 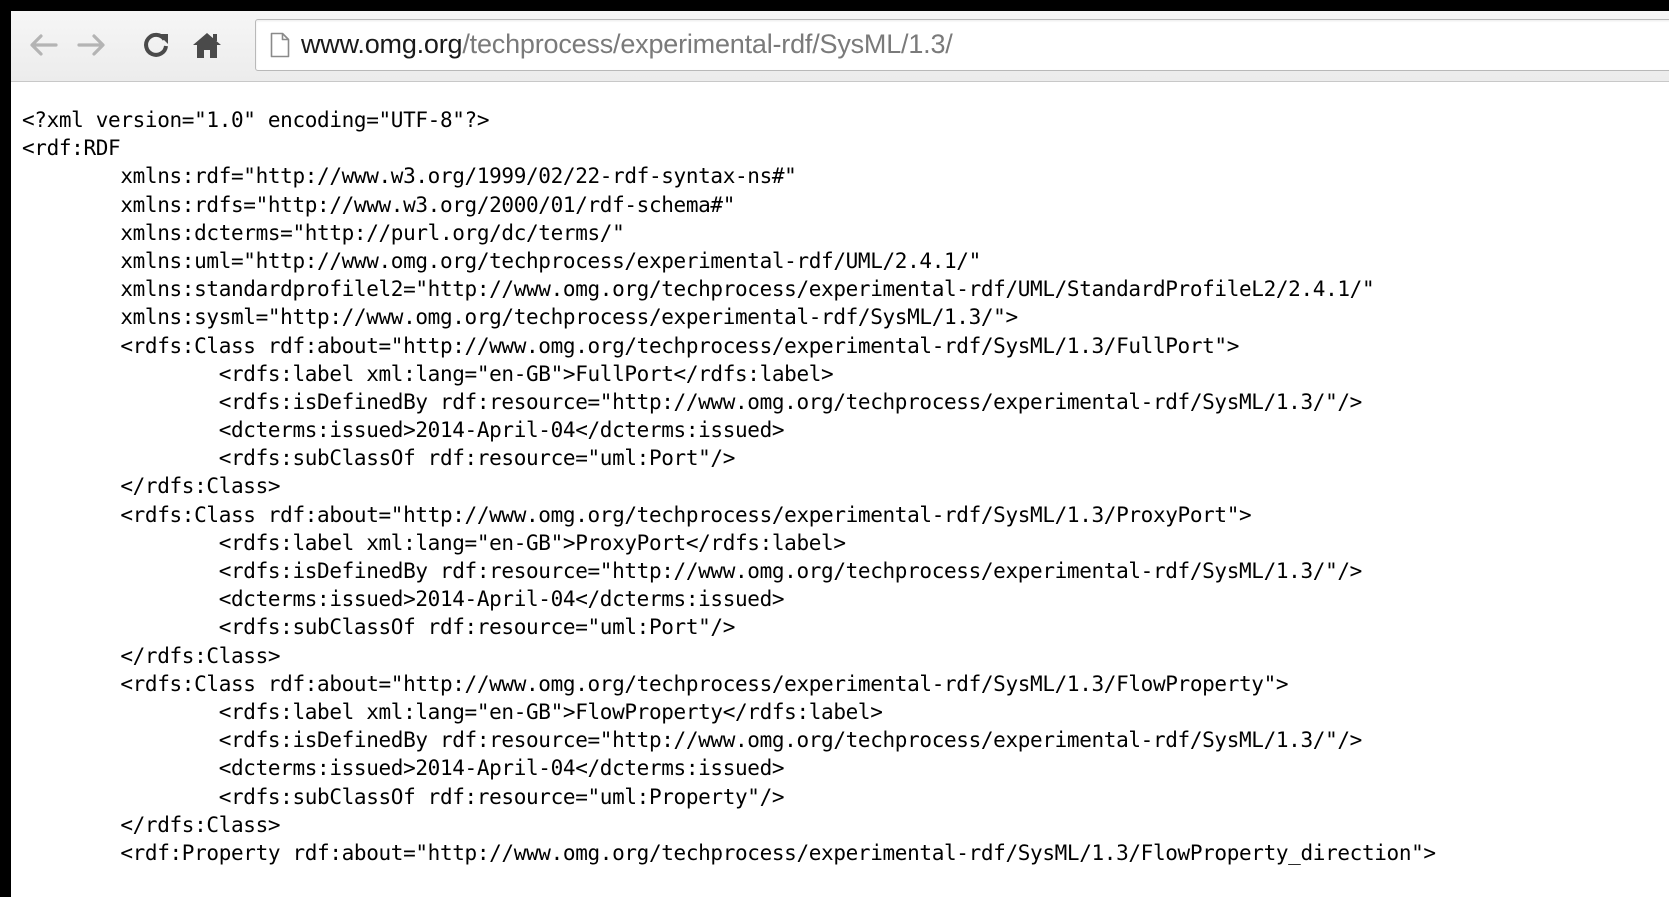 What do you see at coordinates (256, 120) in the screenshot?
I see `source-line: <?xml version="1.0" encoding="UTF-8"?>` at bounding box center [256, 120].